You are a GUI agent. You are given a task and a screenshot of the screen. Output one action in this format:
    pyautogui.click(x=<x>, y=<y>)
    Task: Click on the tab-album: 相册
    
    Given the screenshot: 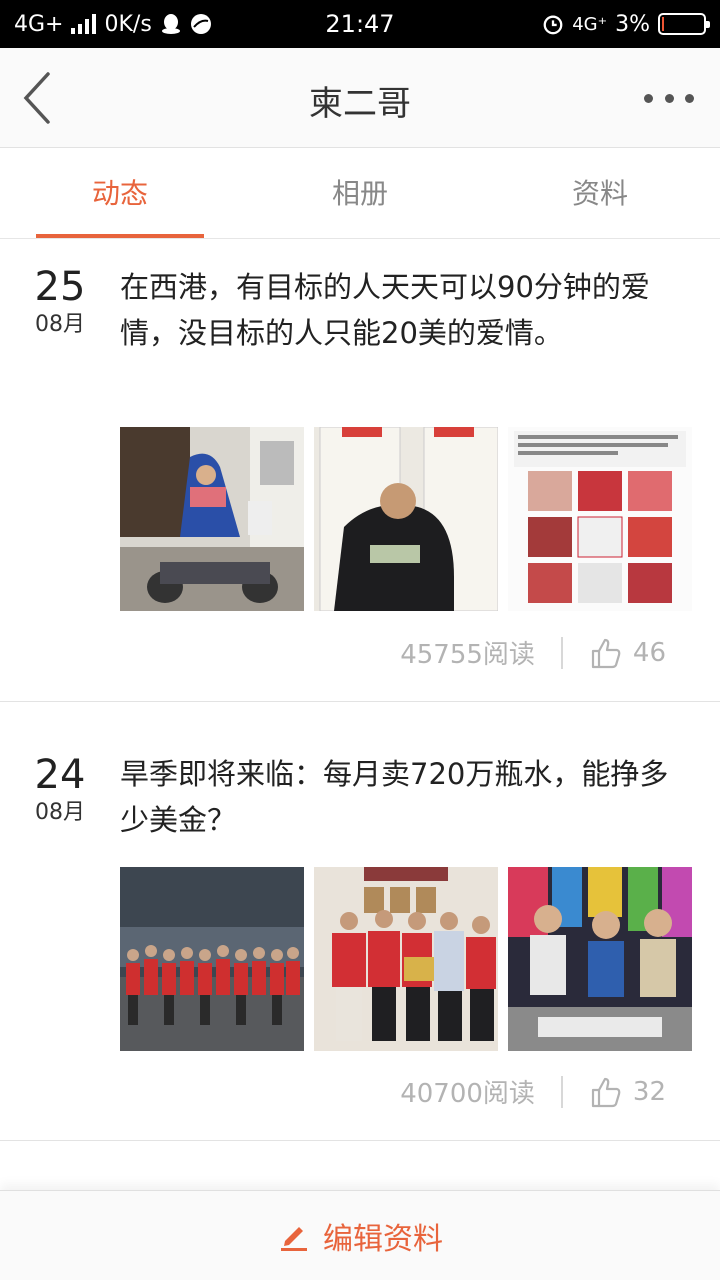 What is the action you would take?
    pyautogui.click(x=360, y=193)
    